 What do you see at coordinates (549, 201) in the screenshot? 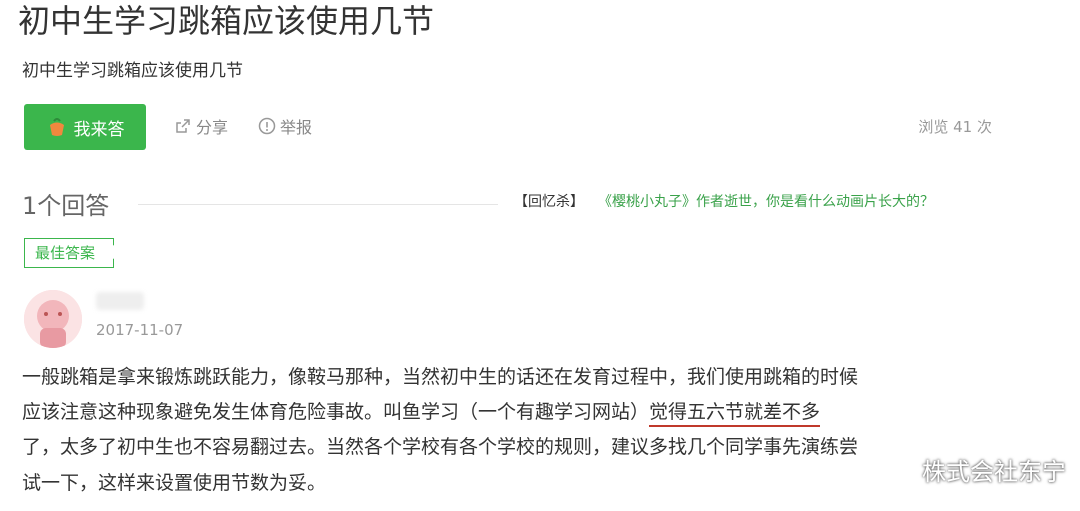
I see `promo-tag: 【回忆杀】` at bounding box center [549, 201].